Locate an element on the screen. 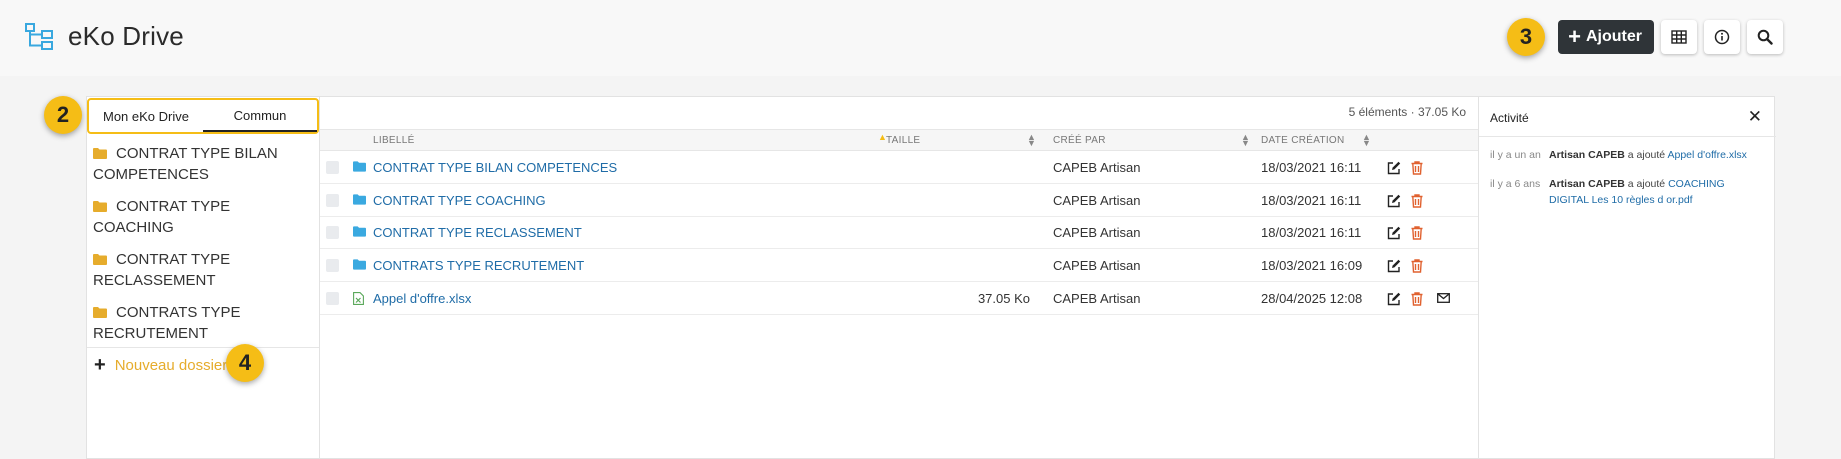 Image resolution: width=1841 pixels, height=459 pixels. activity-title: Activité is located at coordinates (1509, 118).